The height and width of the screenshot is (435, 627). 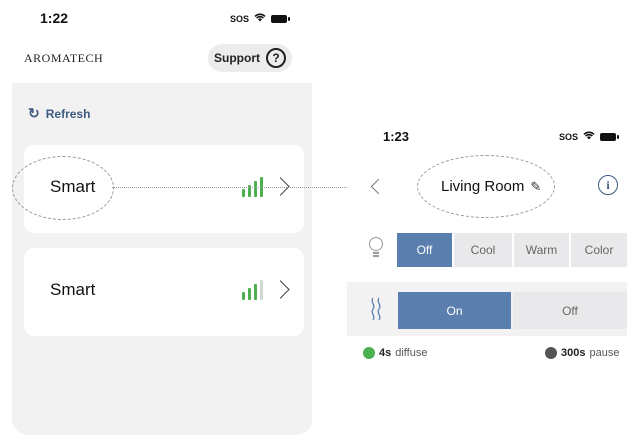 I want to click on light-mode-cool: Cool, so click(x=483, y=250).